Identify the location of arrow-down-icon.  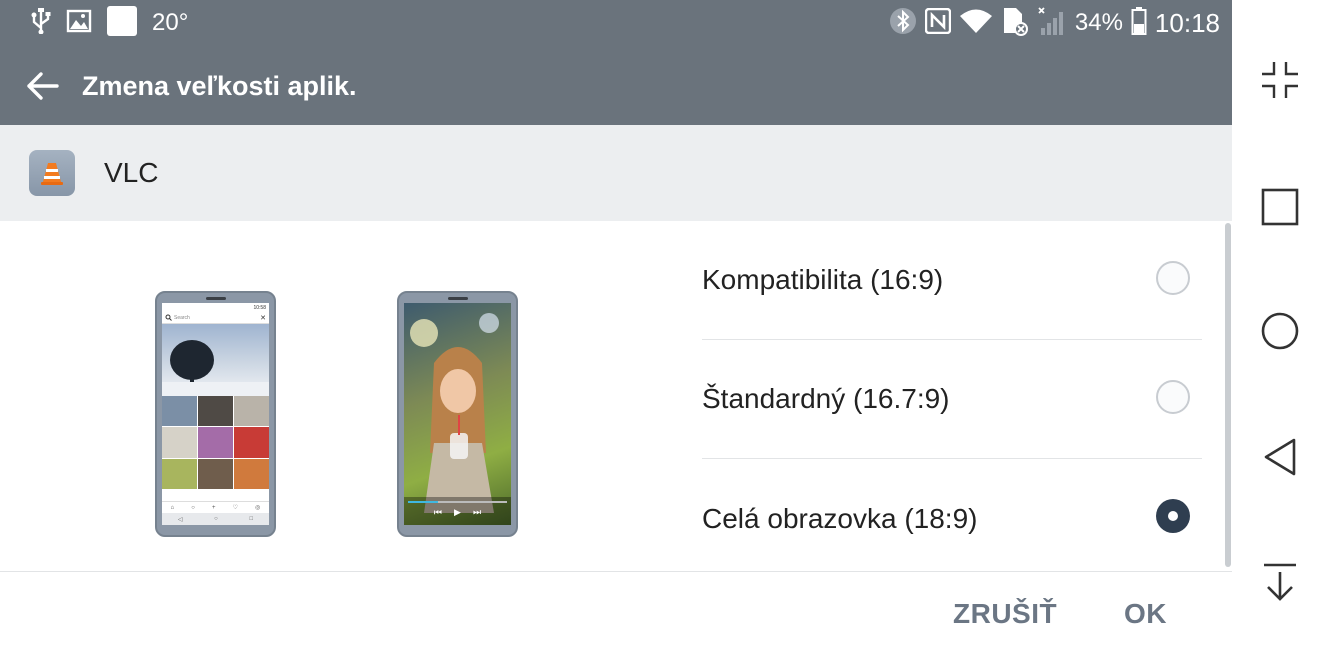
(1280, 582).